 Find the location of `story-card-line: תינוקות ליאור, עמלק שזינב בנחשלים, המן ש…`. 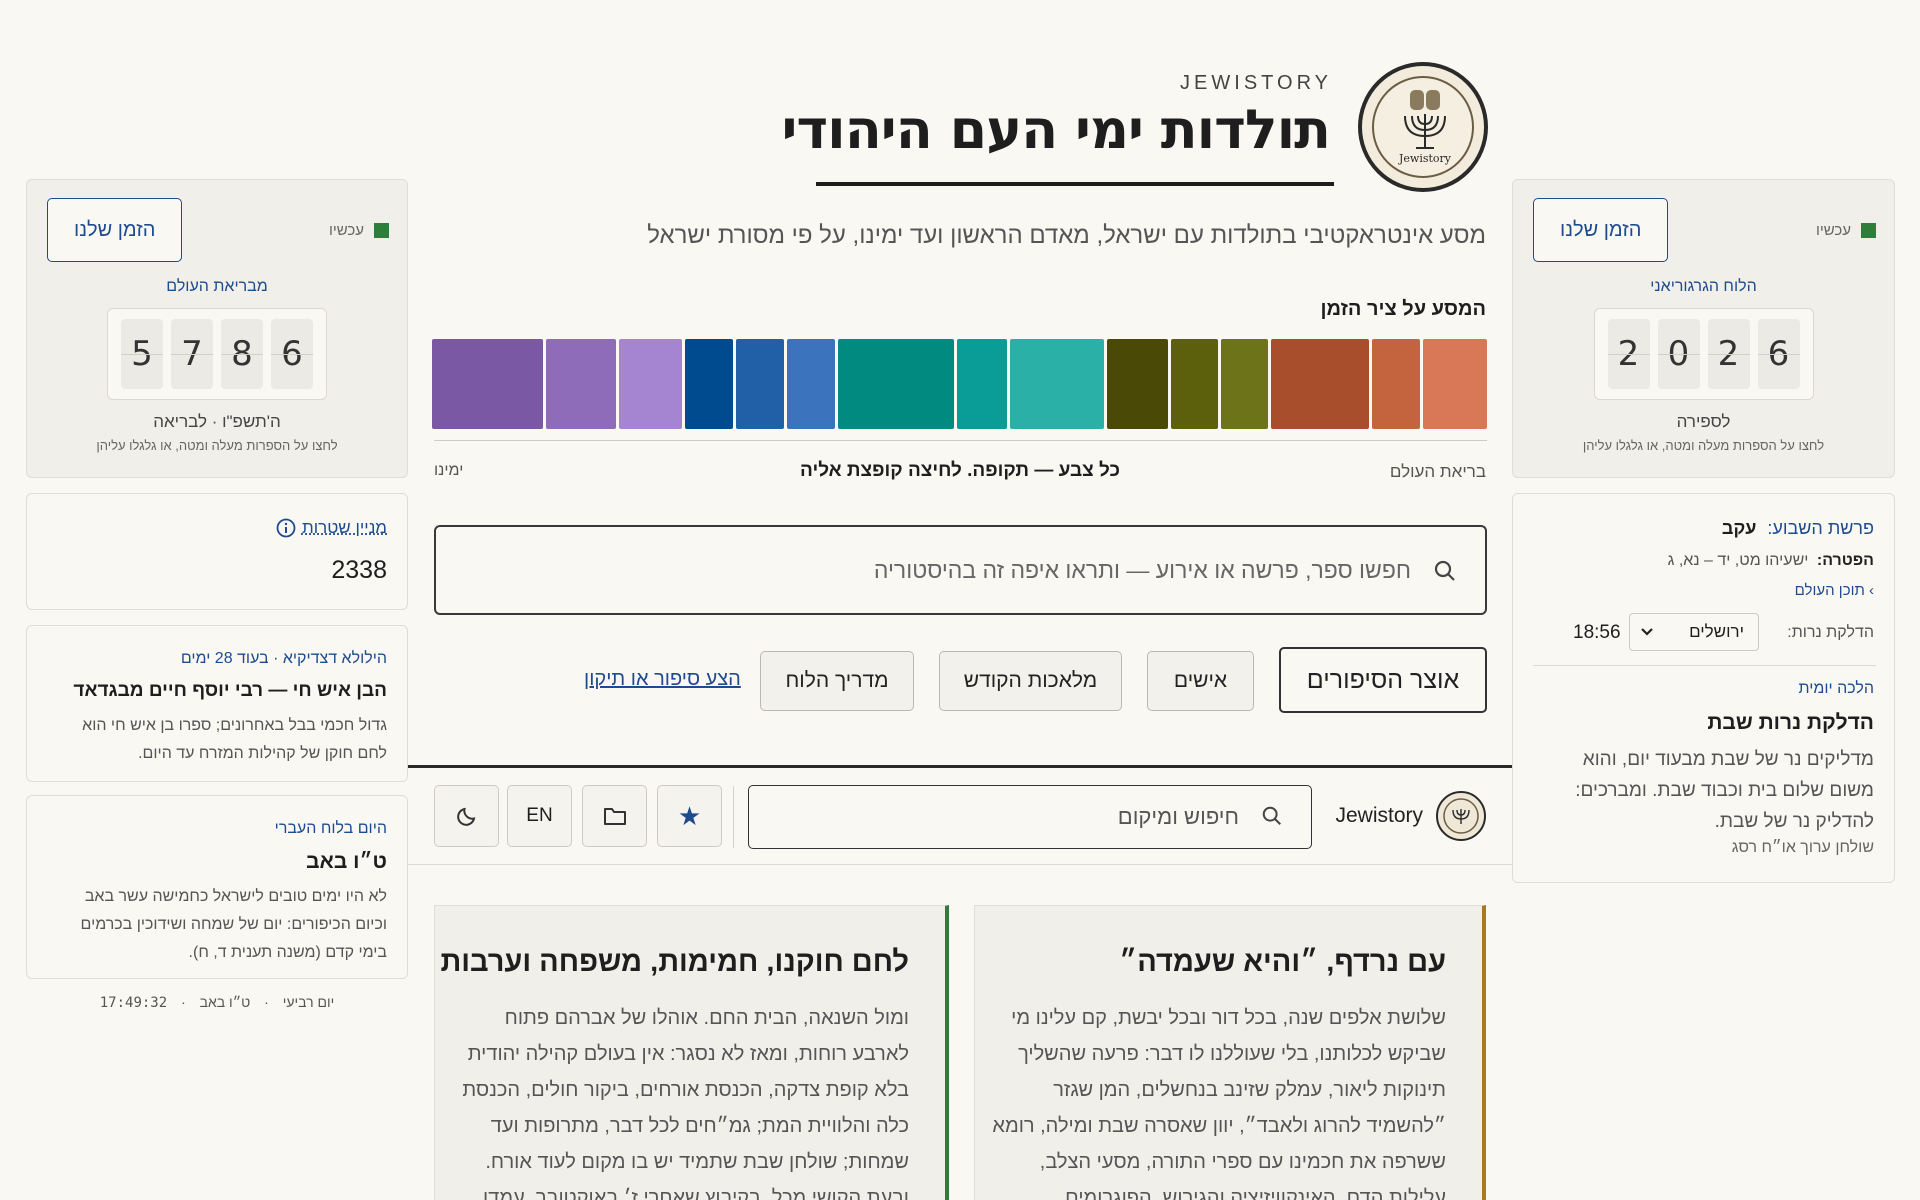

story-card-line: תינוקות ליאור, עמלק שזינב בנחשלים, המן ש… is located at coordinates (1249, 1090).